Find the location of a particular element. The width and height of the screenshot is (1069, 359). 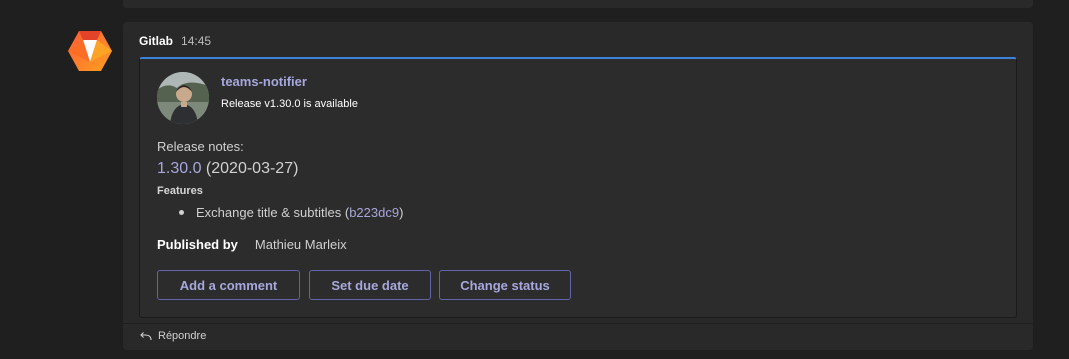

version-heading: 1.30.0 (2020-03-27) is located at coordinates (227, 169).